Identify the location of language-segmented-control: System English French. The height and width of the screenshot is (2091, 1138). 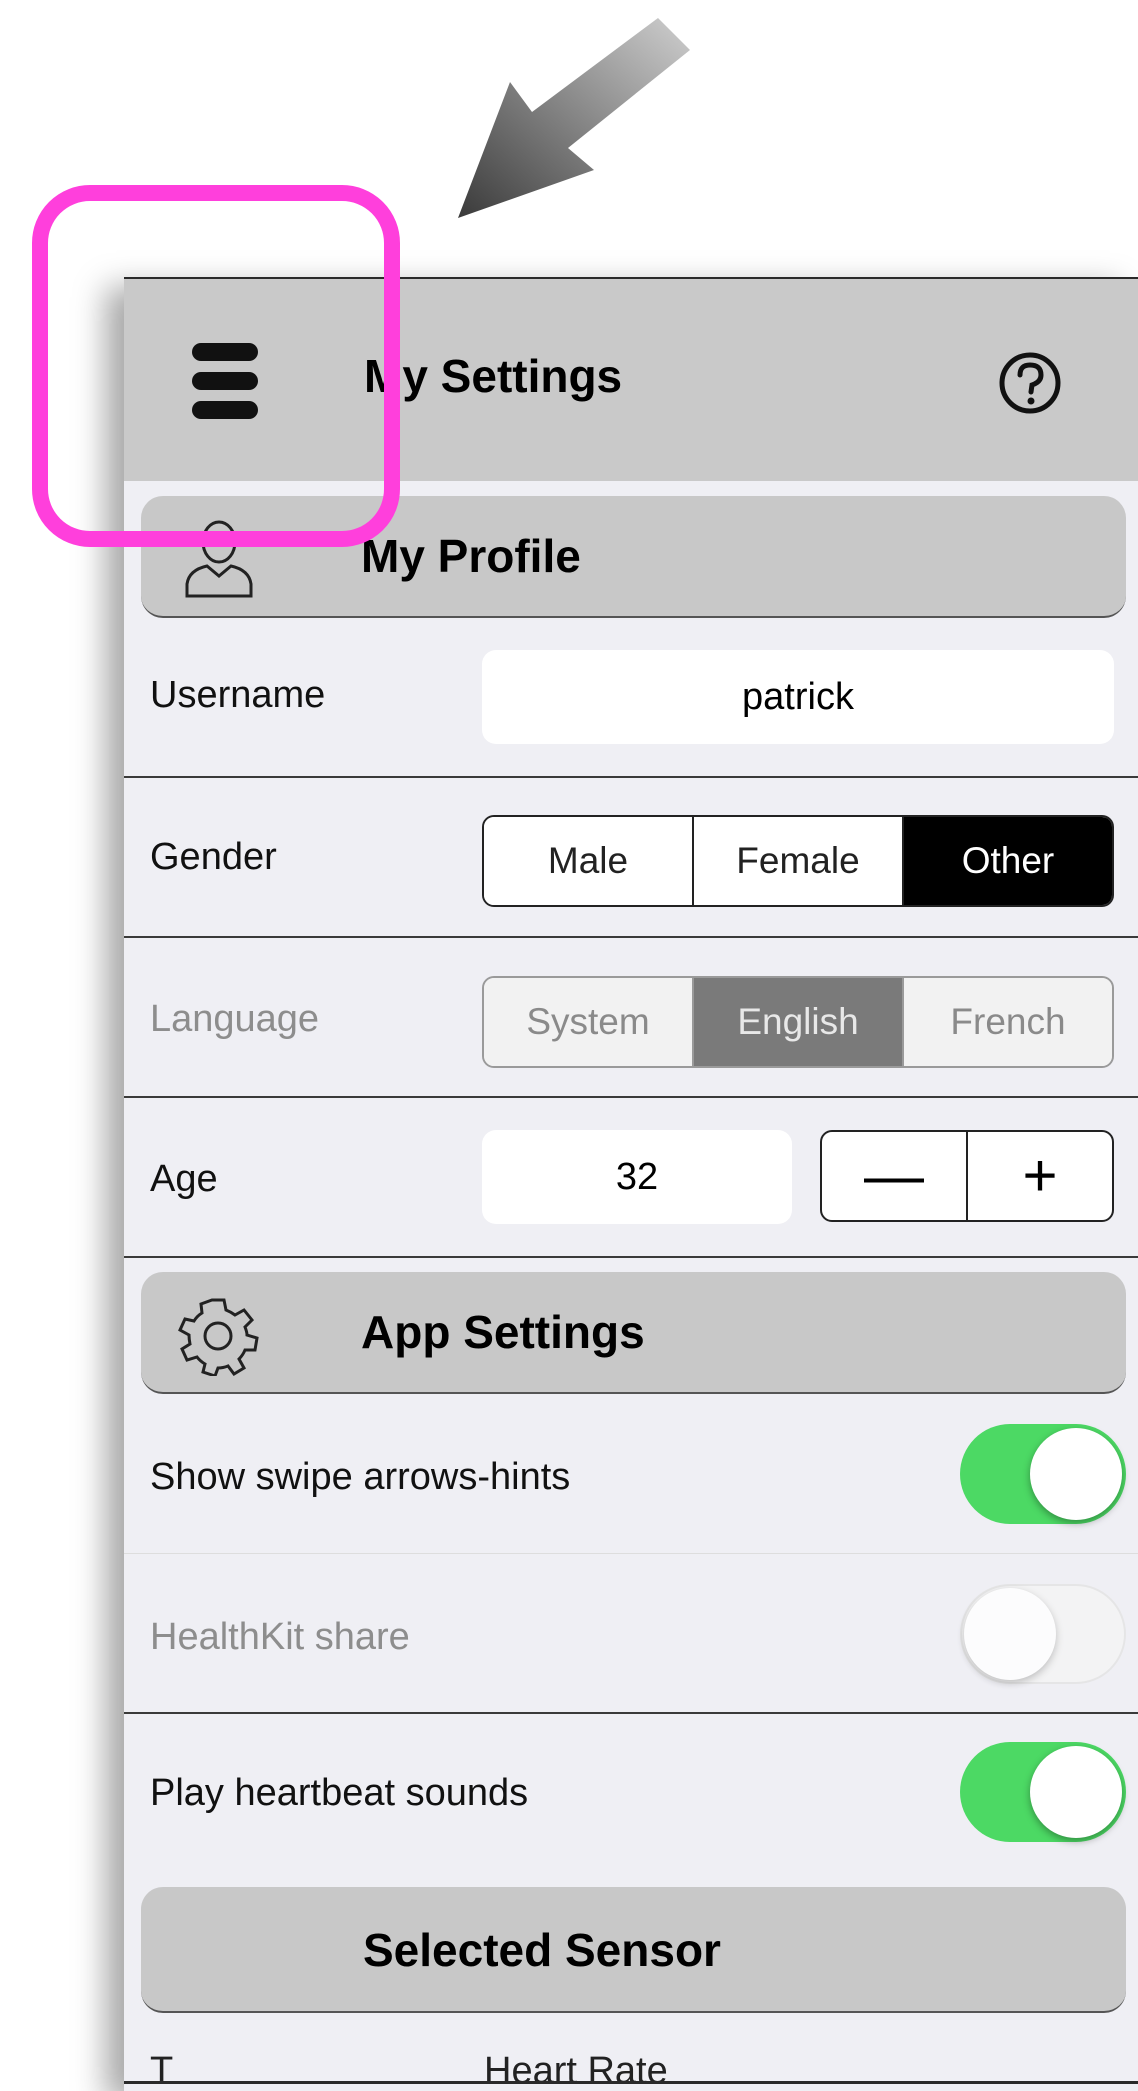
(798, 1022).